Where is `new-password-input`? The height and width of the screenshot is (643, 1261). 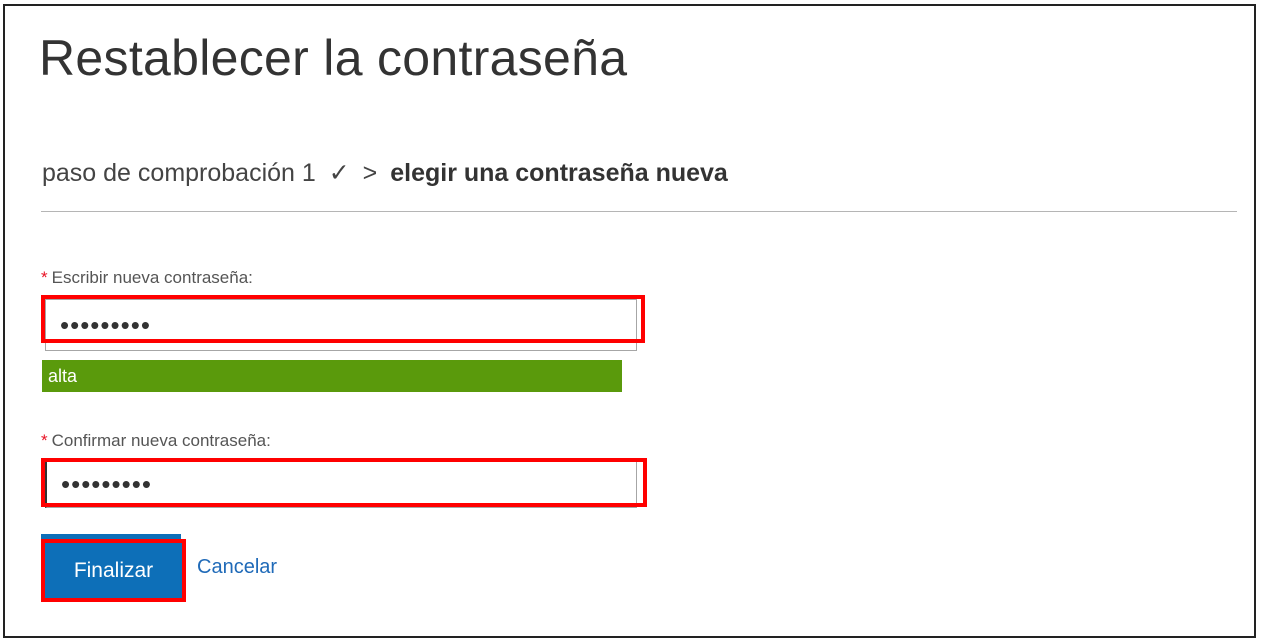
new-password-input is located at coordinates (341, 325).